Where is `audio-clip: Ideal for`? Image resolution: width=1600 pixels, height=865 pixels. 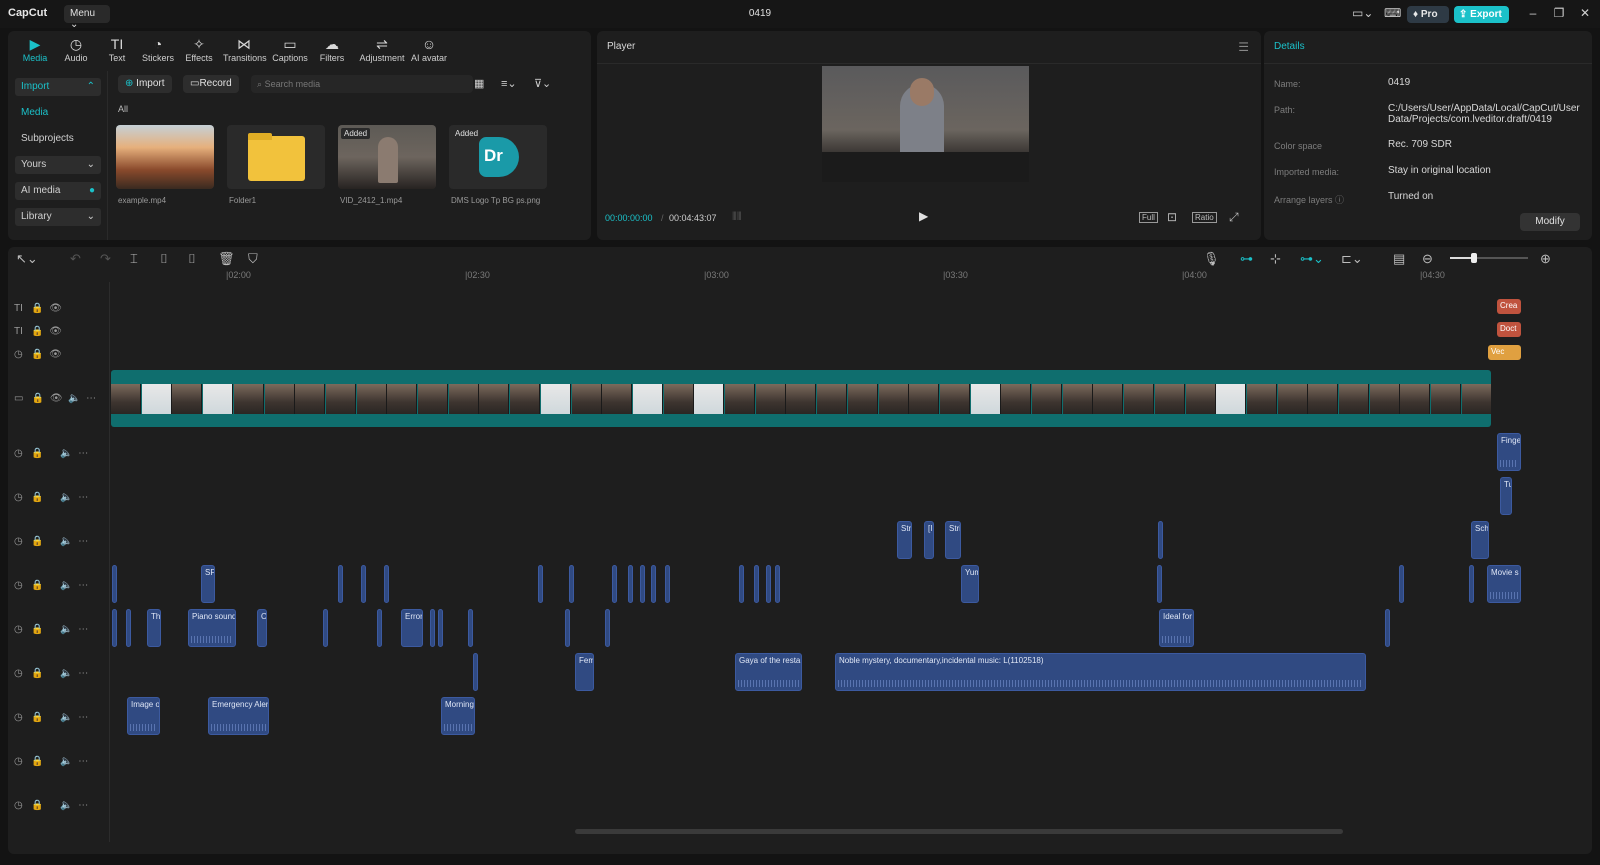
audio-clip: Ideal for is located at coordinates (1176, 628).